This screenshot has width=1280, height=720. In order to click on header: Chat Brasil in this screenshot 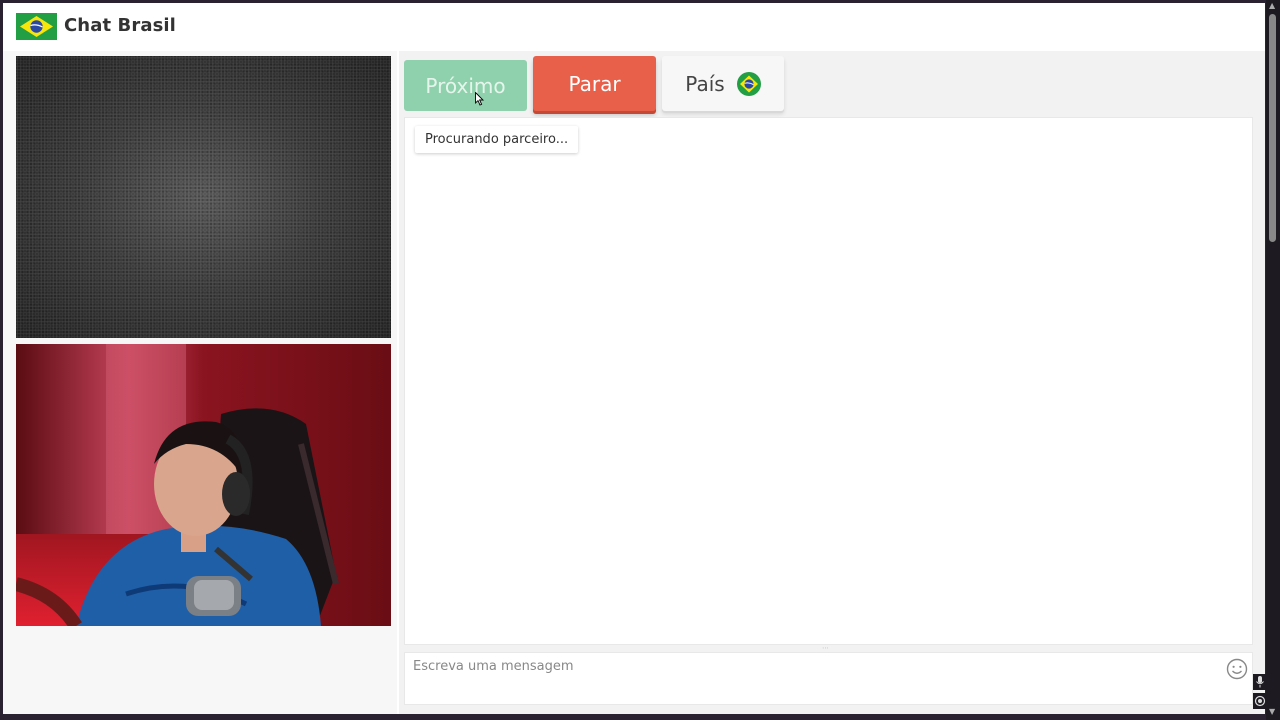, I will do `click(634, 27)`.